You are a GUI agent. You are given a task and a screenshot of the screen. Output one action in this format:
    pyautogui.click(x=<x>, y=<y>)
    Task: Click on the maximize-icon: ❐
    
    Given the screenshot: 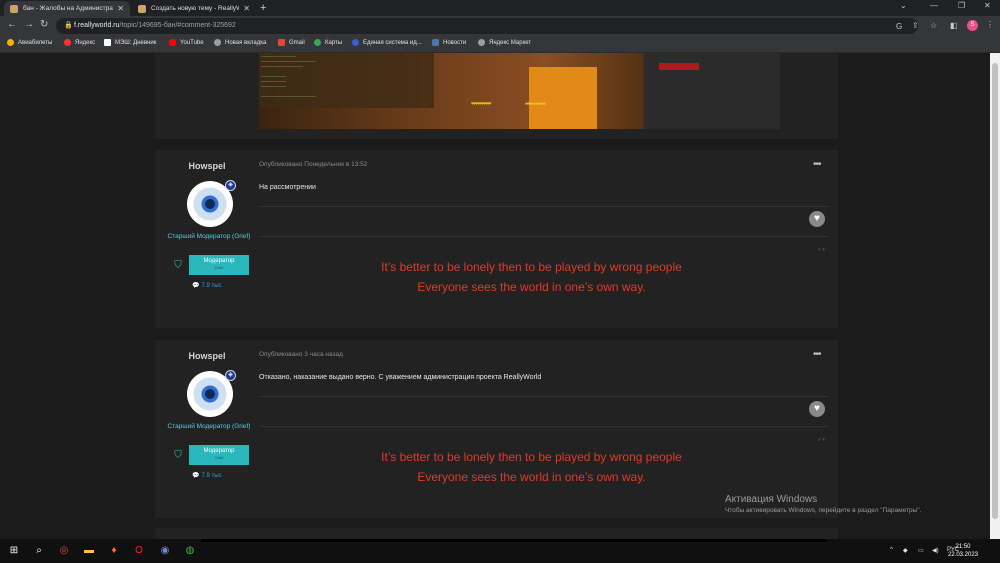 What is the action you would take?
    pyautogui.click(x=961, y=5)
    